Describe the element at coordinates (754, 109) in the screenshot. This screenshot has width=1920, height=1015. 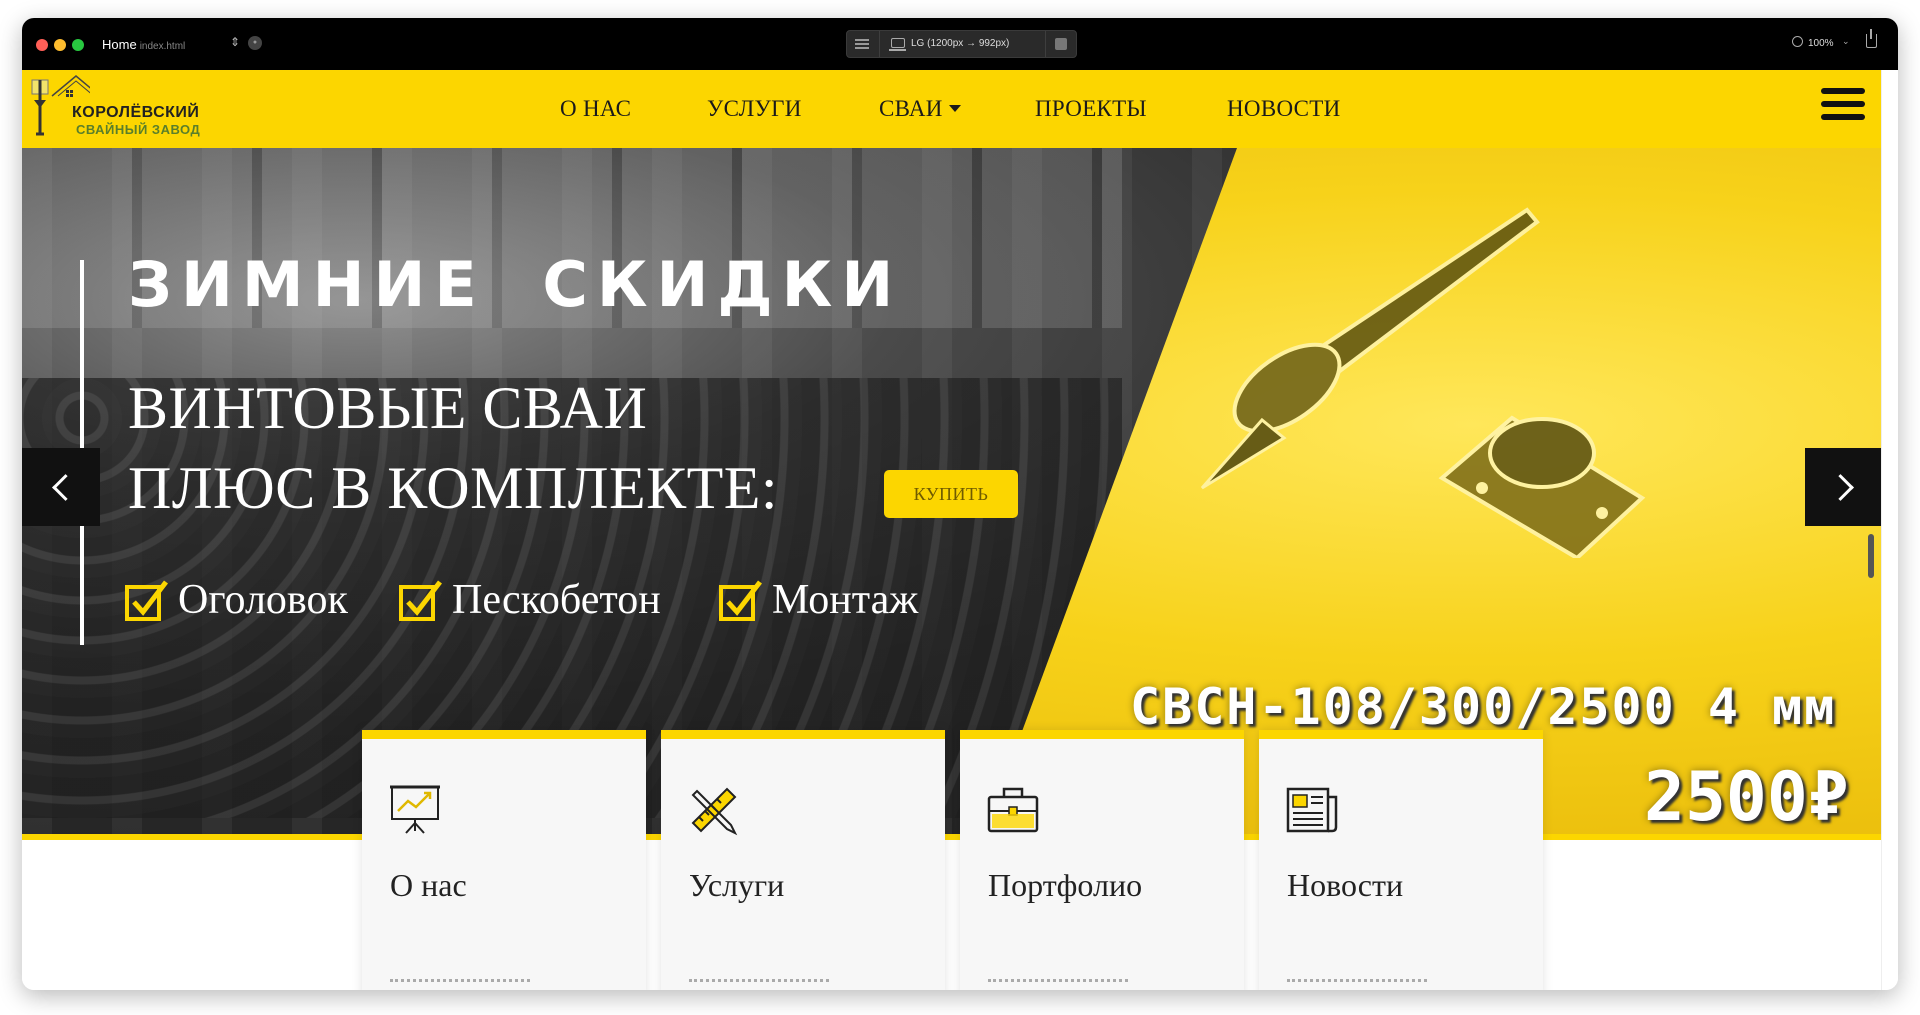
I see `nav-item-services: УСЛУГИ` at that location.